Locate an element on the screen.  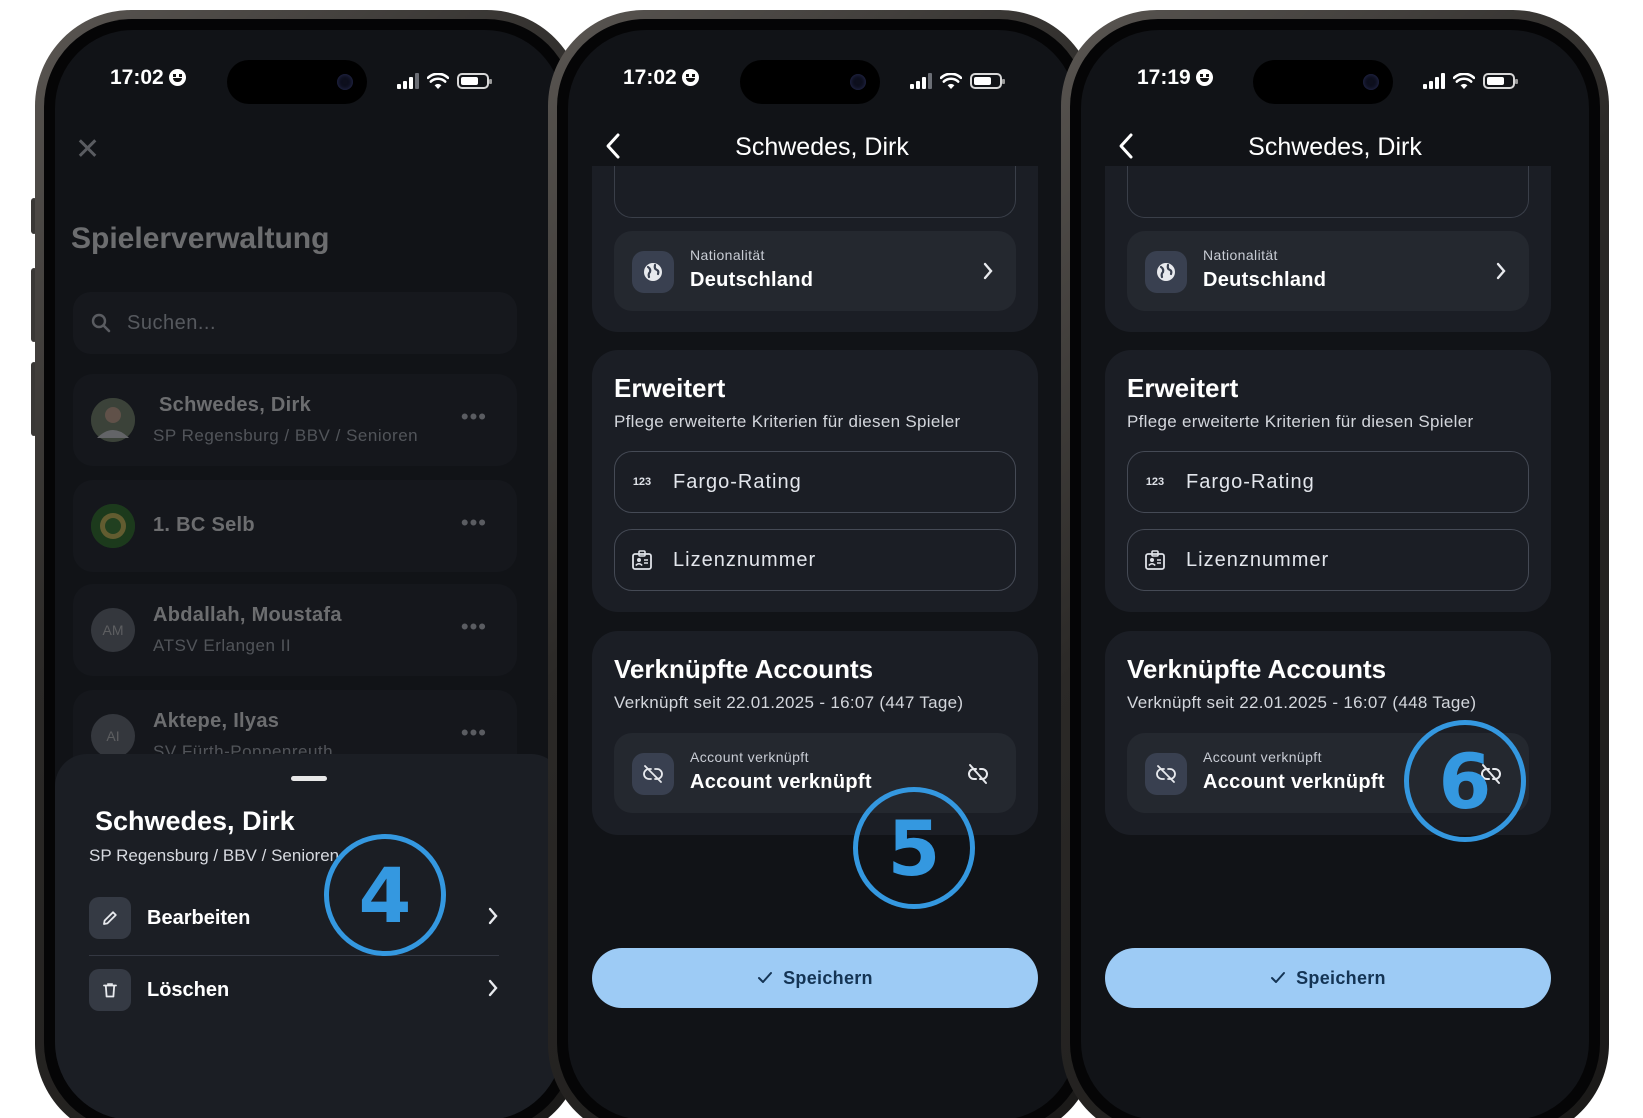
page-title: Spielerverwaltung is located at coordinates (200, 238).